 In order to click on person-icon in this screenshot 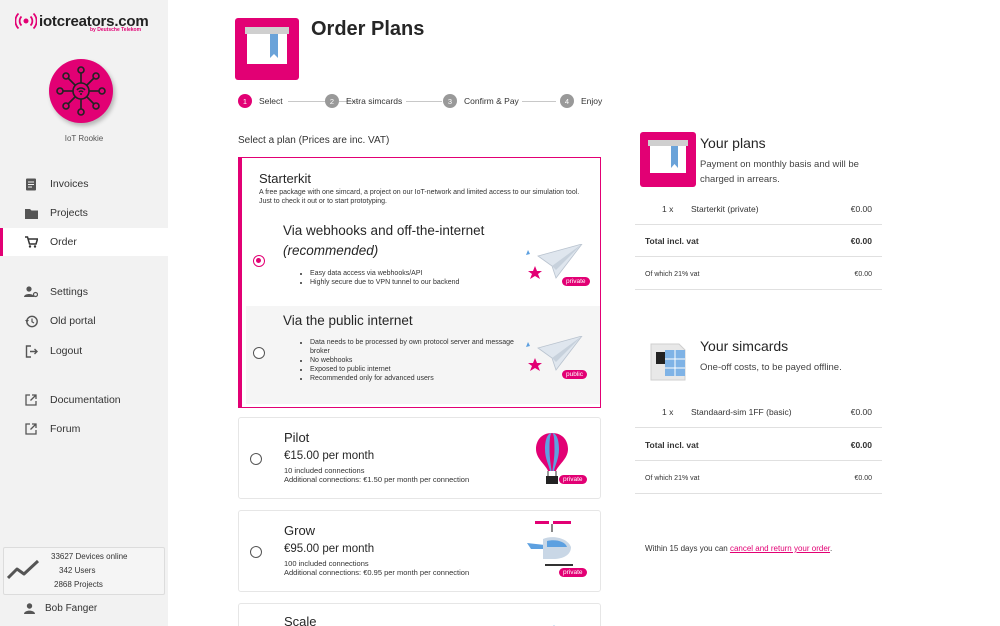, I will do `click(29, 608)`.